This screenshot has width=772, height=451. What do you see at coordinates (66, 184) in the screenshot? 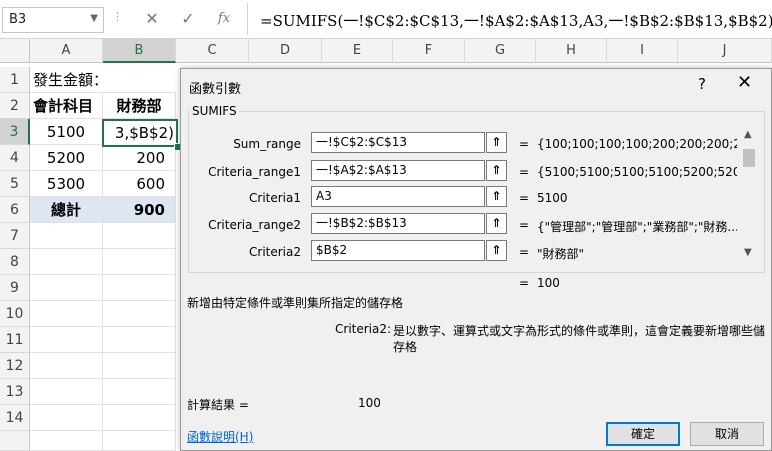
I see `cell-a5: 5300` at bounding box center [66, 184].